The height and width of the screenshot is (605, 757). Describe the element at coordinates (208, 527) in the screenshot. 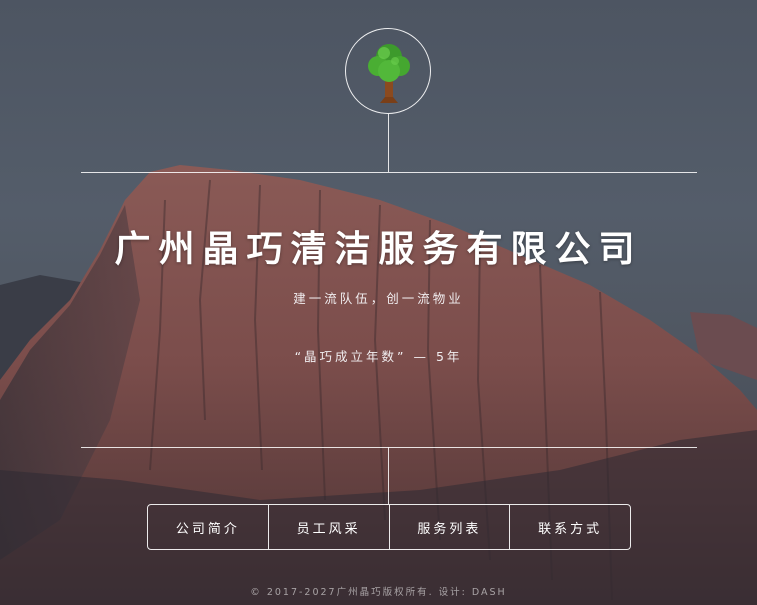

I see `nav-item-about: 公司简介` at that location.